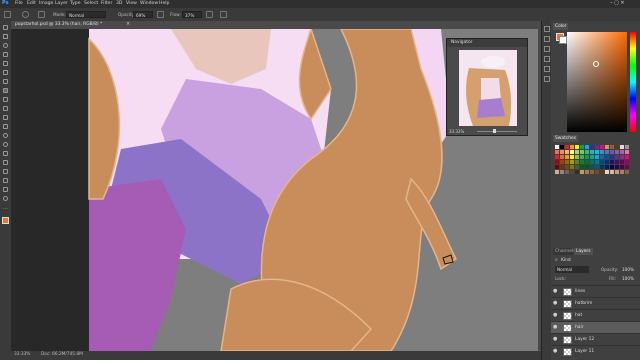 This screenshot has width=640, height=360. Describe the element at coordinates (5, 135) in the screenshot. I see `blur-tool-icon` at that location.